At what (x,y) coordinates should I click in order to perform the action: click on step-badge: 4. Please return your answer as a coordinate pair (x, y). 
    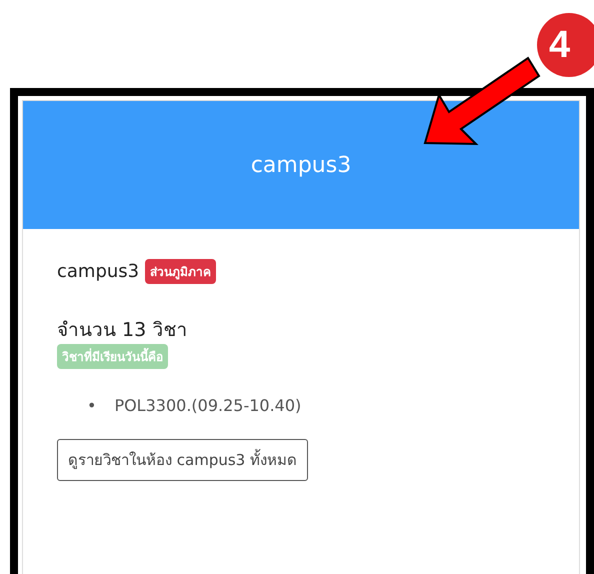
    Looking at the image, I should click on (565, 45).